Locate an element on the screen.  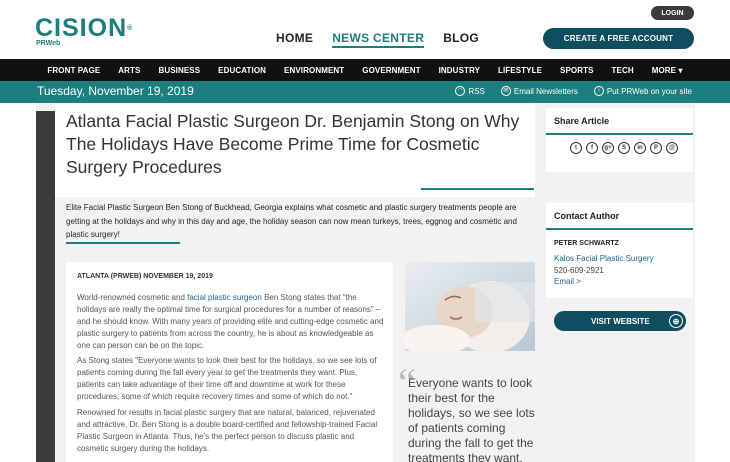
email-share-icon: @ is located at coordinates (672, 148).